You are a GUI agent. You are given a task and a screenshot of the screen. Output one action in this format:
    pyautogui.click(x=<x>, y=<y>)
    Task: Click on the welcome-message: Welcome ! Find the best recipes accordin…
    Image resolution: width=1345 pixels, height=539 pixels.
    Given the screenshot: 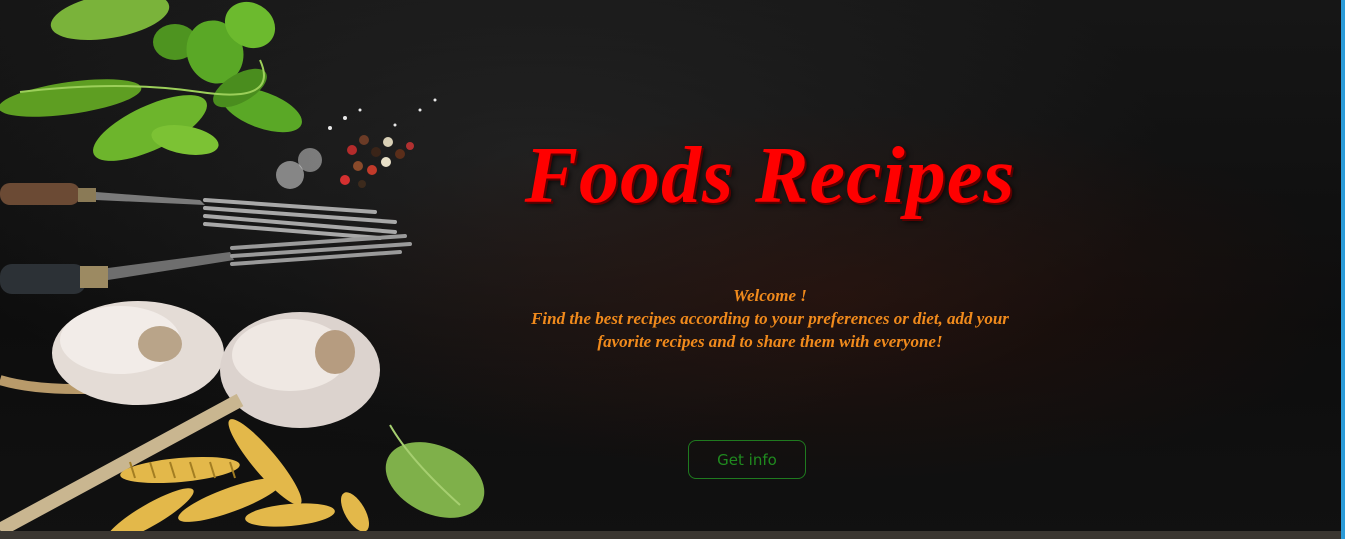 What is the action you would take?
    pyautogui.click(x=770, y=318)
    